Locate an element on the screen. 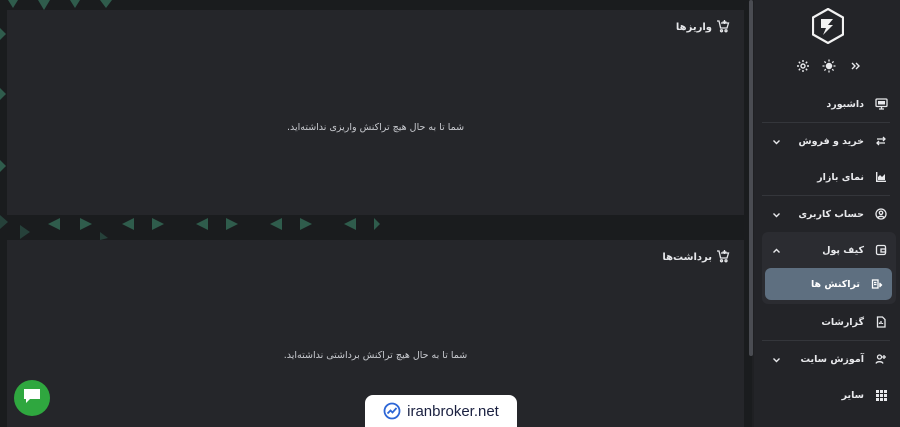 This screenshot has height=427, width=900. sun-icon is located at coordinates (829, 66).